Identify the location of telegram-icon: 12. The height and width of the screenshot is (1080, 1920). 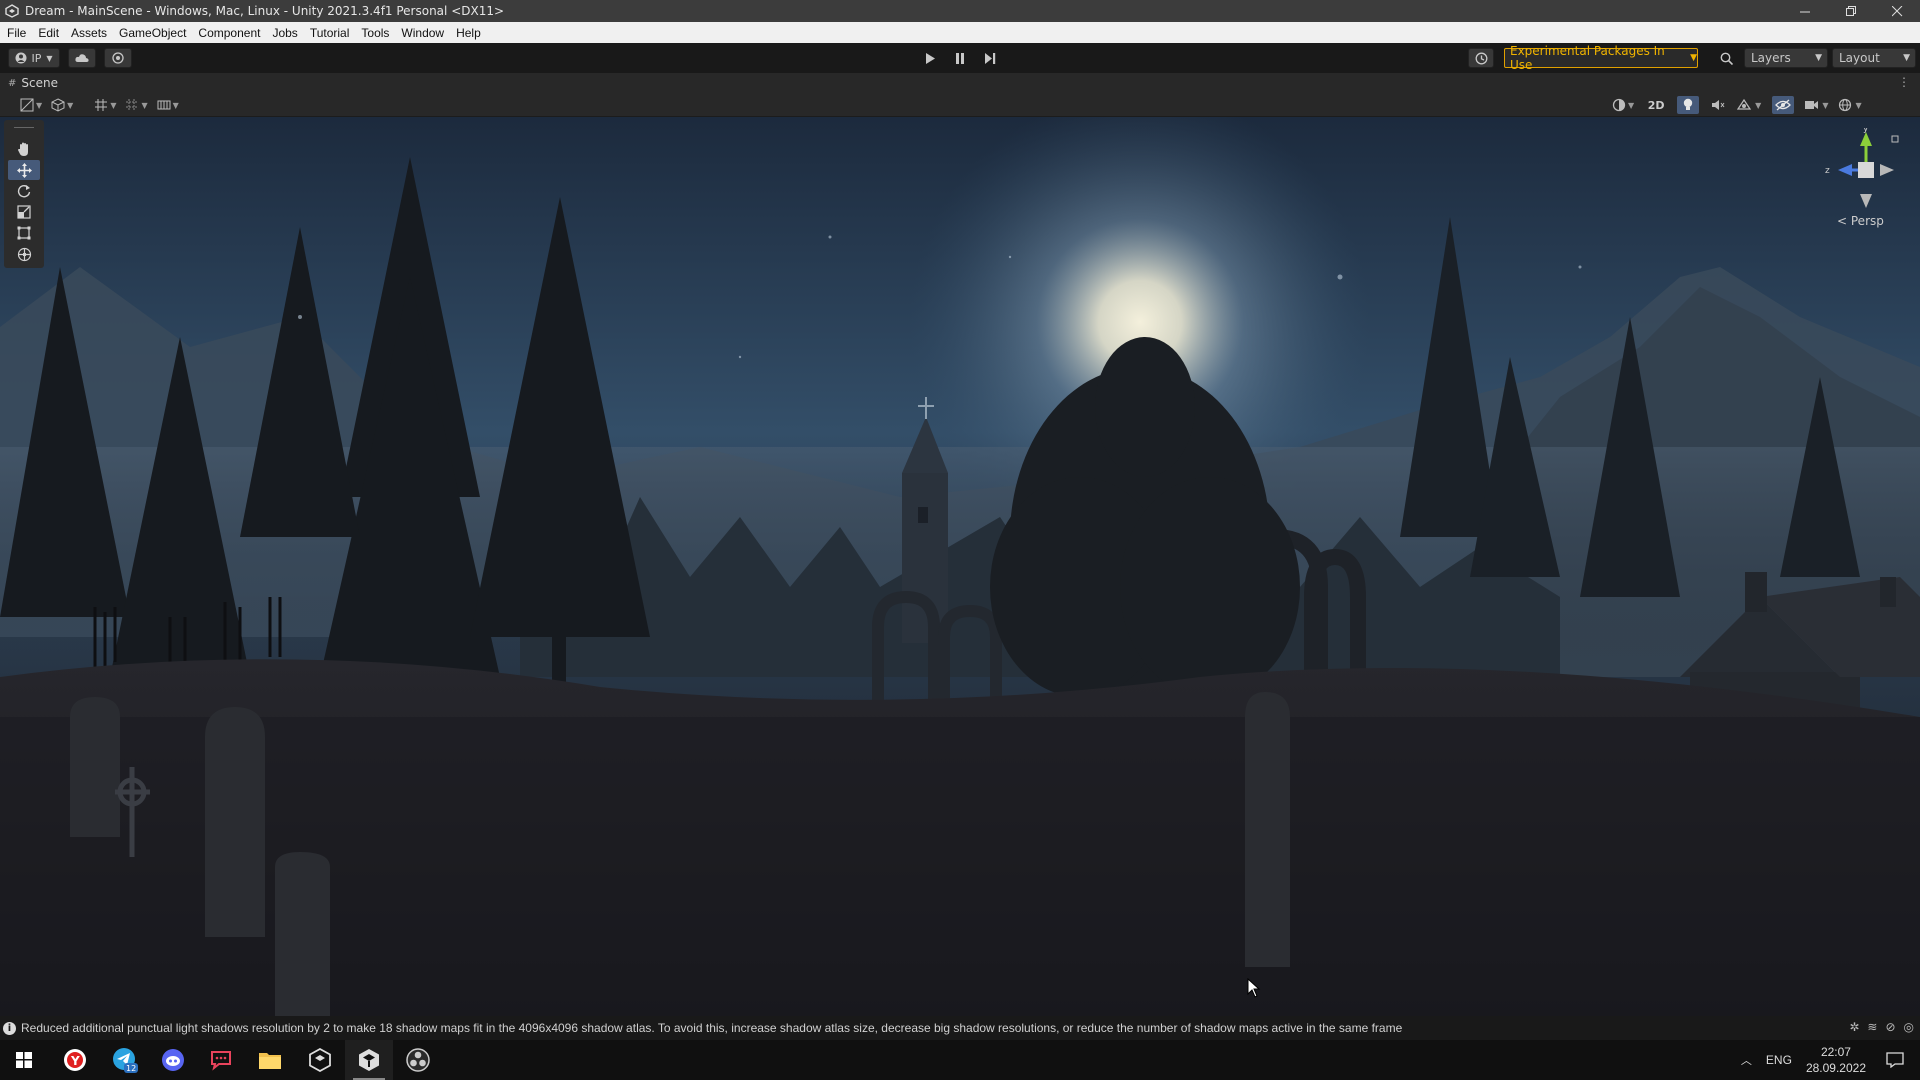
(125, 1060).